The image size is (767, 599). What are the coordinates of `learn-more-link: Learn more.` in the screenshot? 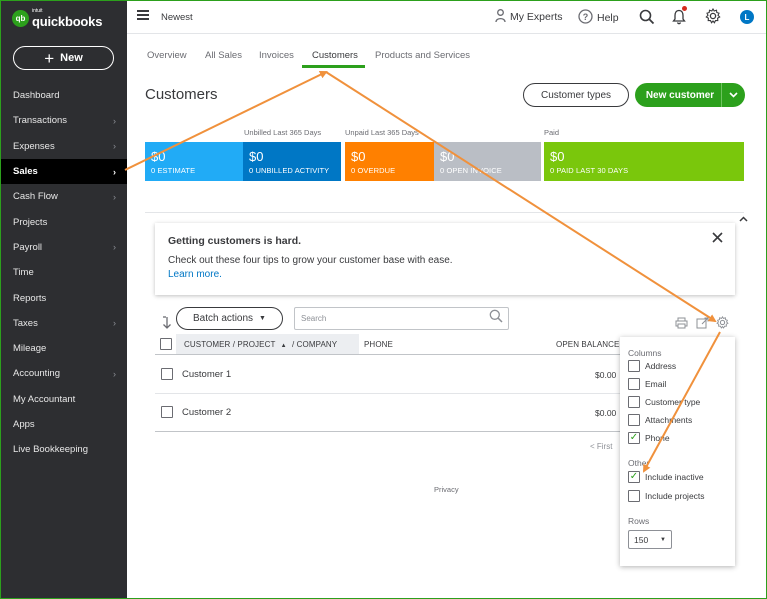 It's located at (195, 274).